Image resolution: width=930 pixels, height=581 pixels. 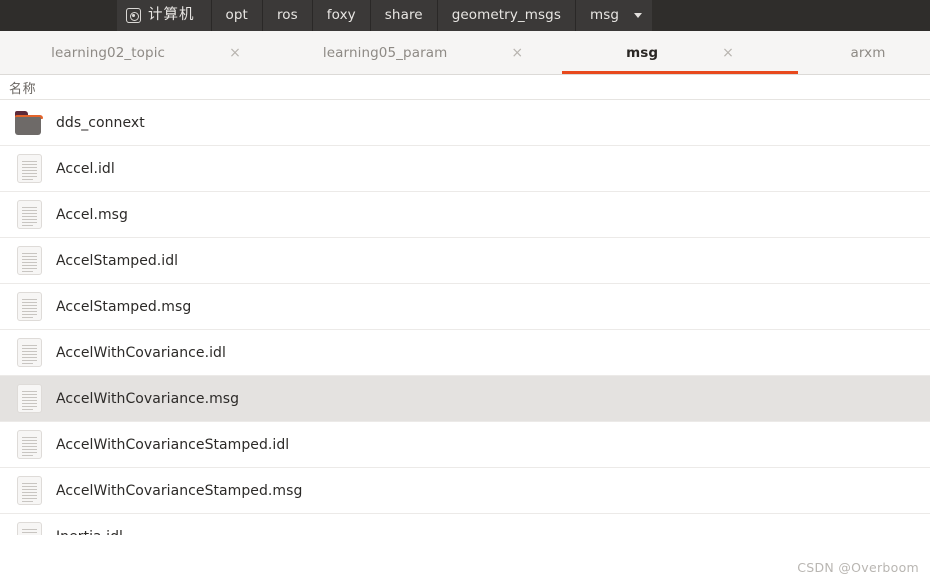 I want to click on breadcrumb: 计算机 opt ros foxy share geometry_msgs msg, so click(x=385, y=15).